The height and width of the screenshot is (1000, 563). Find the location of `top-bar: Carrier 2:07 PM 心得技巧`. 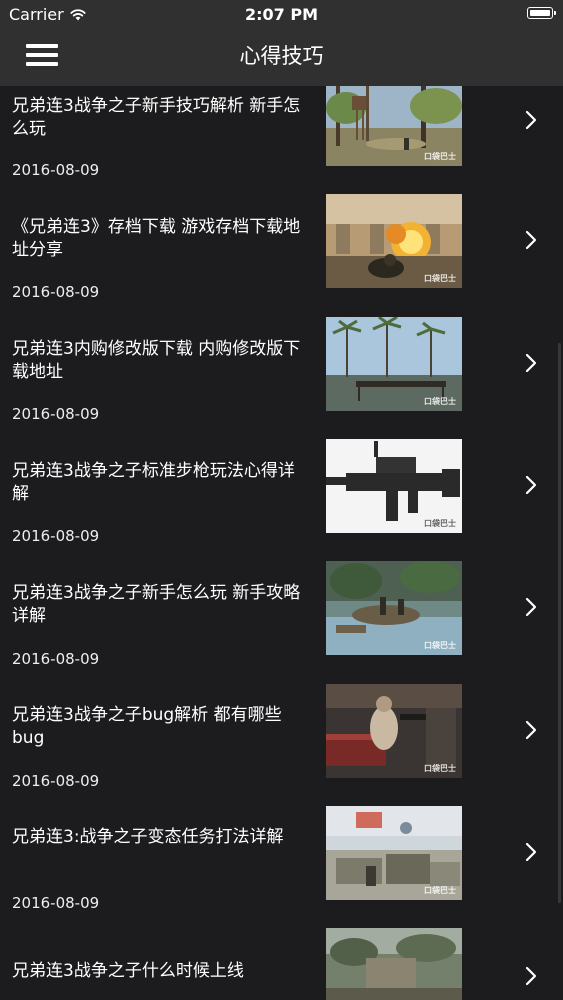

top-bar: Carrier 2:07 PM 心得技巧 is located at coordinates (281, 43).